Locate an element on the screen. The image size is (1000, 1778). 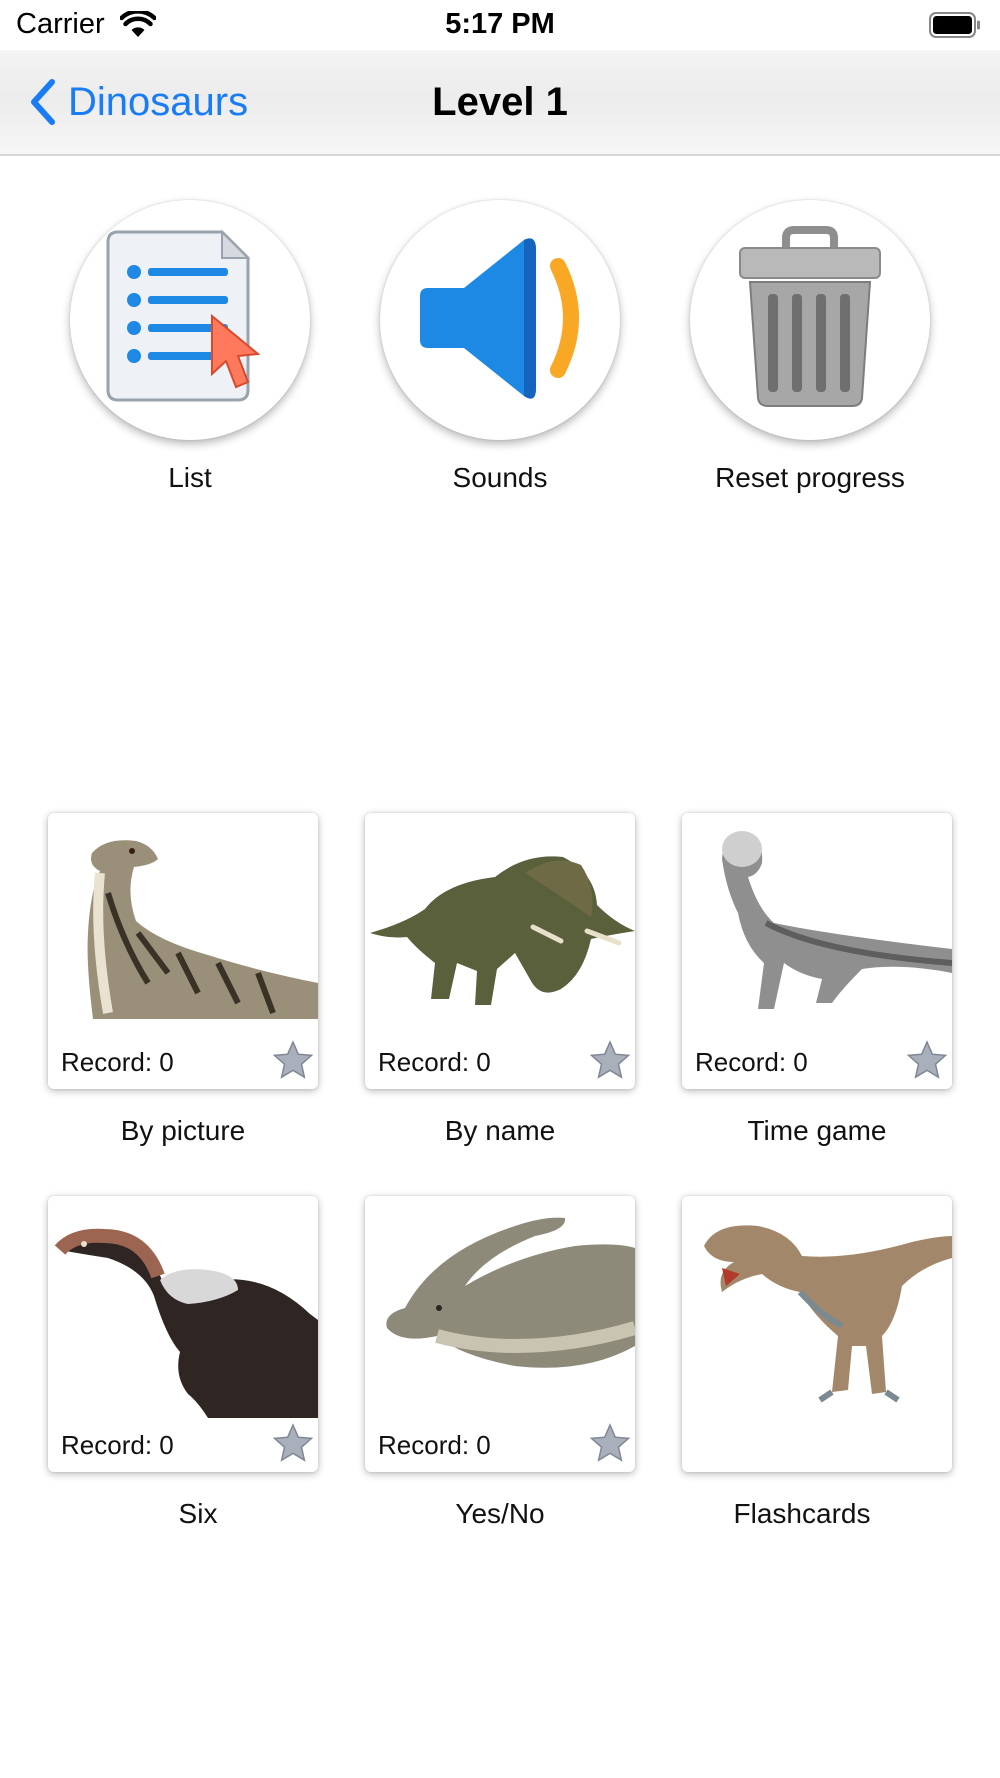
status-bar: Carrier 5:17 PM is located at coordinates (500, 25).